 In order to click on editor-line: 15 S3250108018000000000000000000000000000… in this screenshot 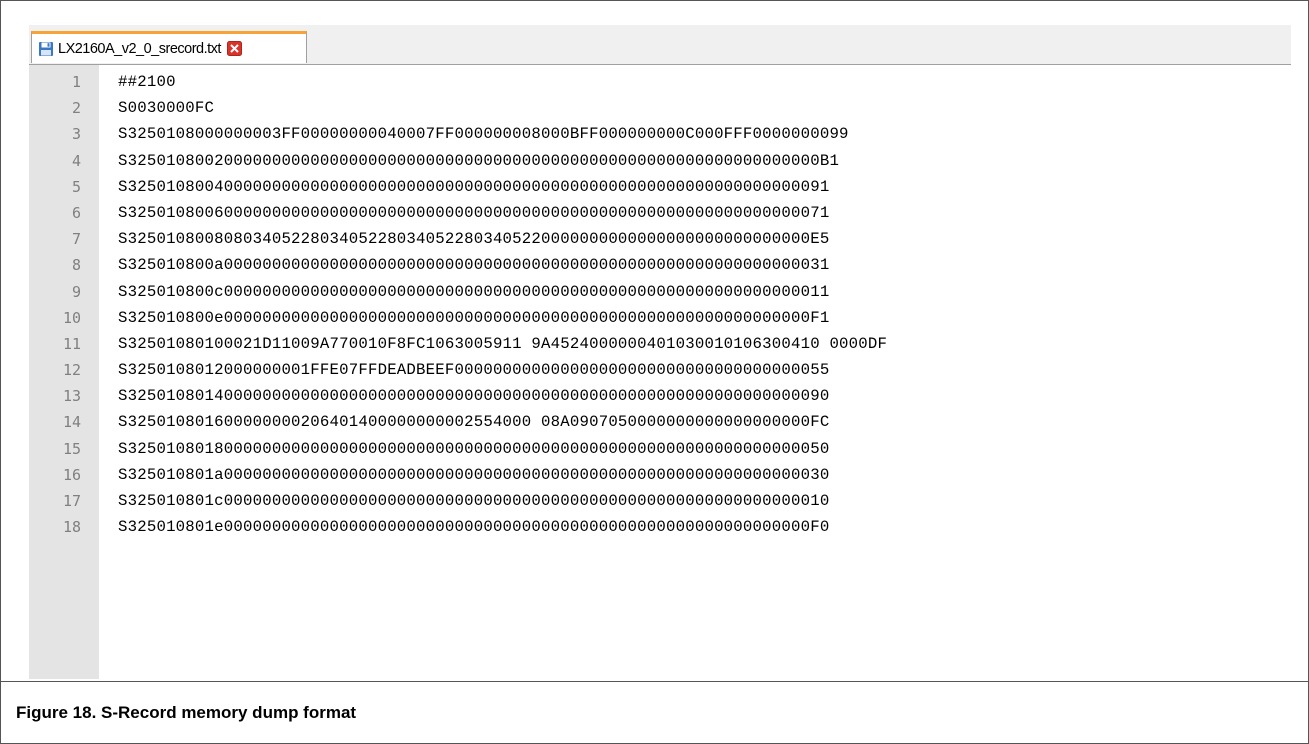, I will do `click(660, 449)`.